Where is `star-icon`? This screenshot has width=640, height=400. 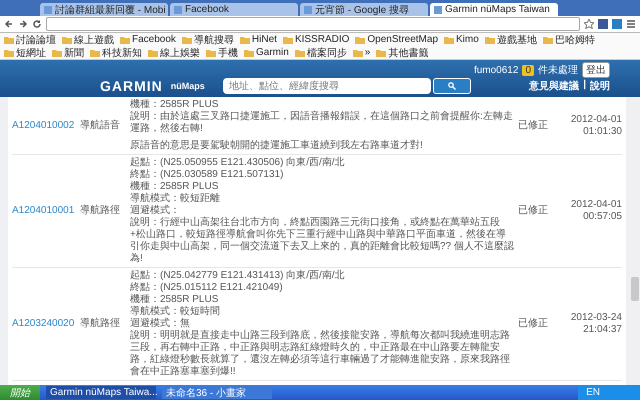
star-icon is located at coordinates (589, 24).